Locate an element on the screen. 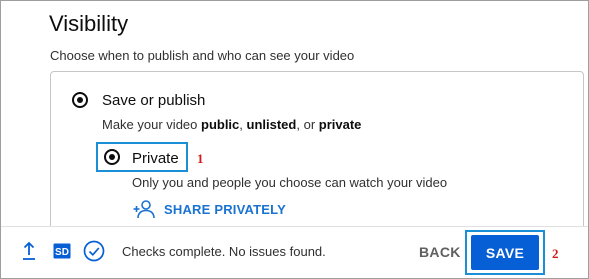  check-circle-icon is located at coordinates (94, 251).